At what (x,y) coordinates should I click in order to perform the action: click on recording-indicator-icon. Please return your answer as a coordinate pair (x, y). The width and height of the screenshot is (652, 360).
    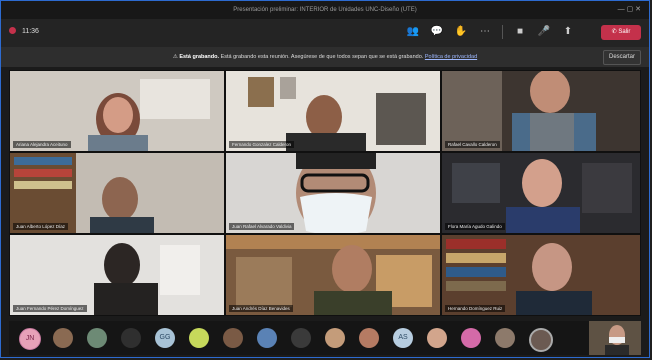
    Looking at the image, I should click on (12, 30).